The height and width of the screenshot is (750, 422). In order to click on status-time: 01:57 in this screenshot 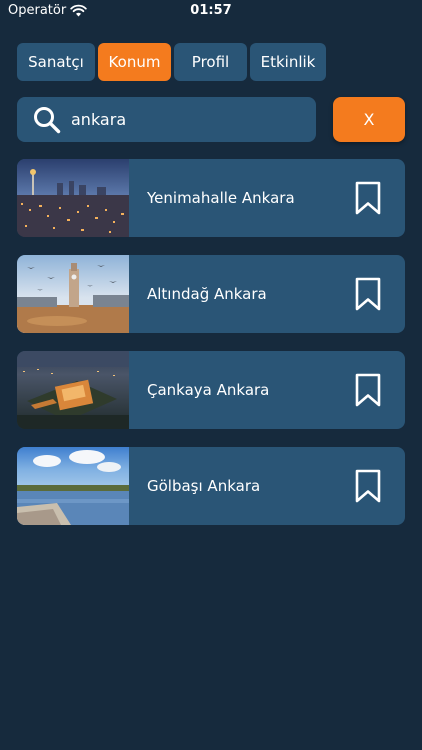, I will do `click(211, 10)`.